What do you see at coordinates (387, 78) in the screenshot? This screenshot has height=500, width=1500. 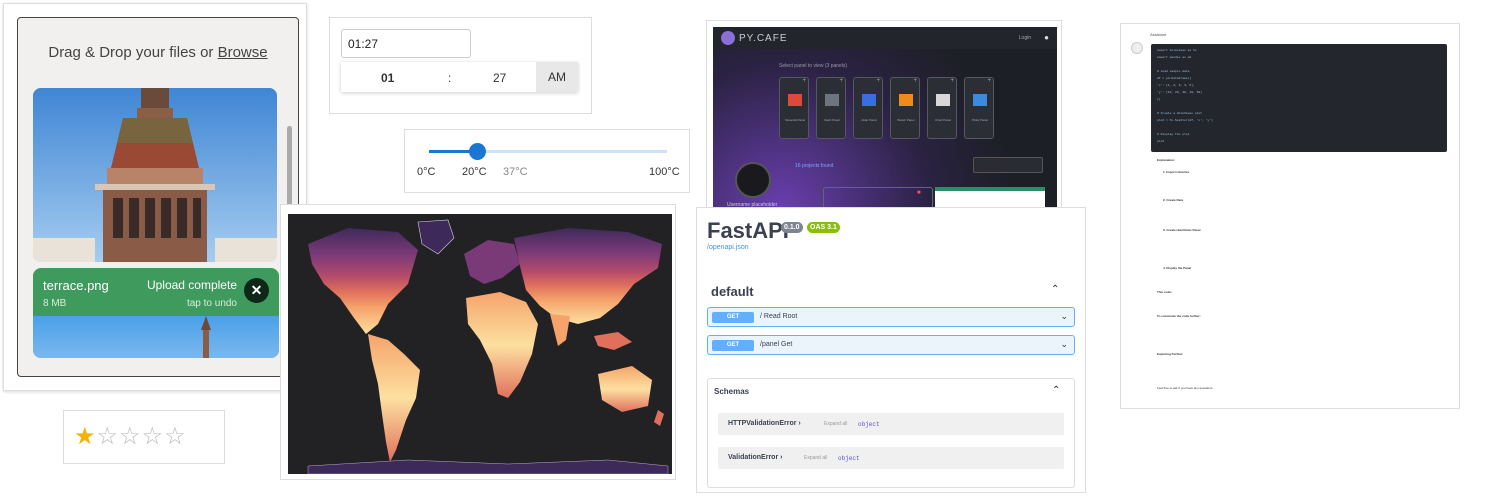 I see `hour-field: 01` at bounding box center [387, 78].